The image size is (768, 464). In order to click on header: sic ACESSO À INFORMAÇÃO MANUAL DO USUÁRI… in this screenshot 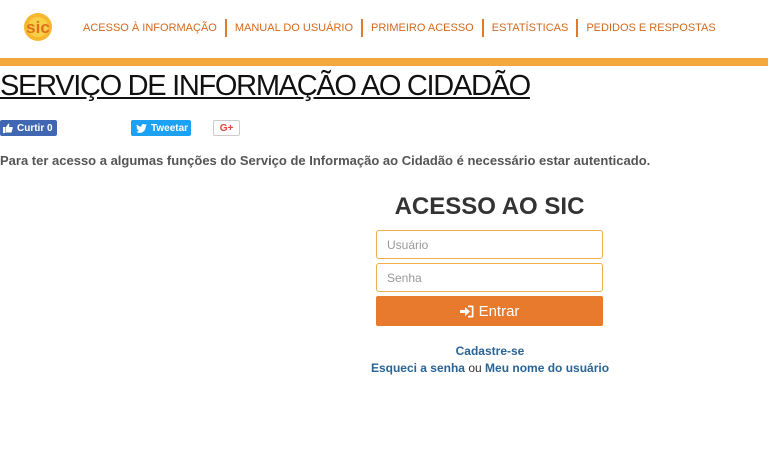, I will do `click(384, 29)`.